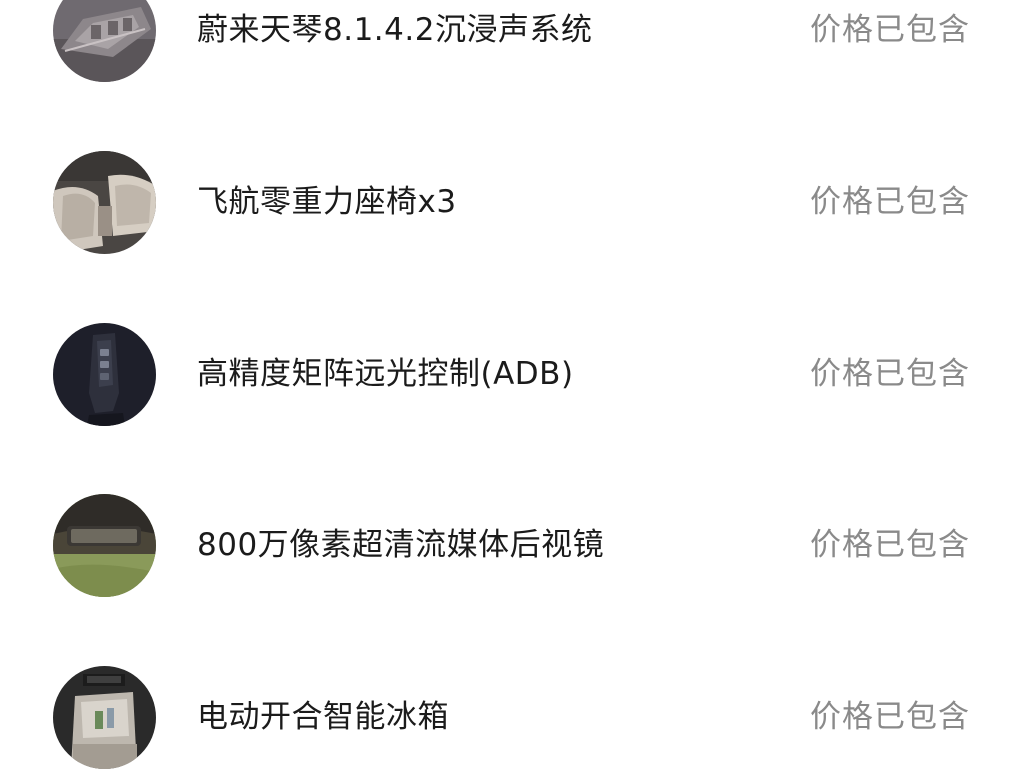 The image size is (1024, 772). What do you see at coordinates (512, 717) in the screenshot?
I see `feature-row-smart-fridge: 电动开合智能冰箱 价格已包含` at bounding box center [512, 717].